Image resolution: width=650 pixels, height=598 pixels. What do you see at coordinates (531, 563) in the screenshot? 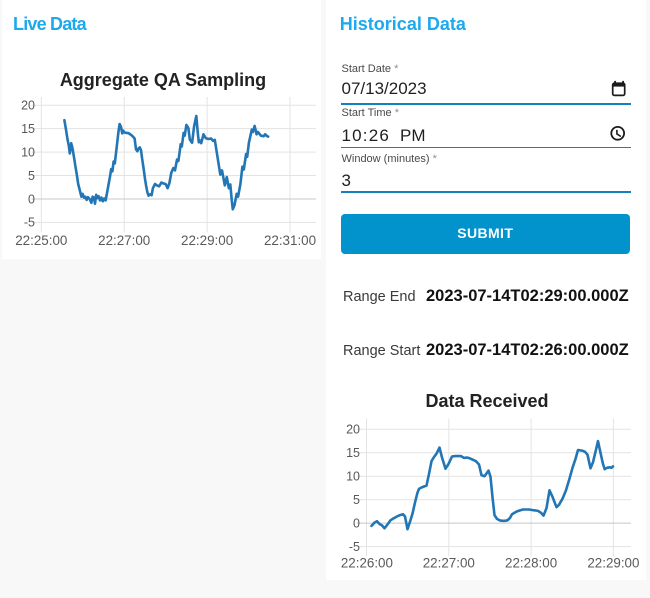
I see `svg-text: 22:28:00` at bounding box center [531, 563].